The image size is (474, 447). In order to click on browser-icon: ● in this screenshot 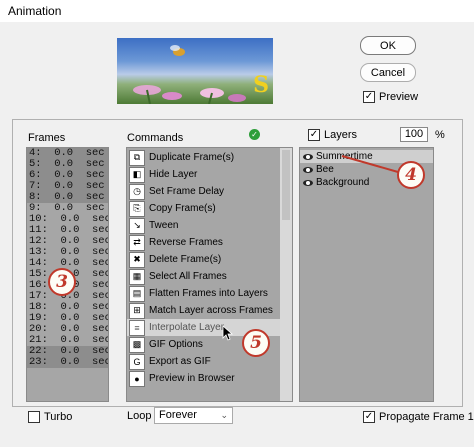, I will do `click(137, 378)`.